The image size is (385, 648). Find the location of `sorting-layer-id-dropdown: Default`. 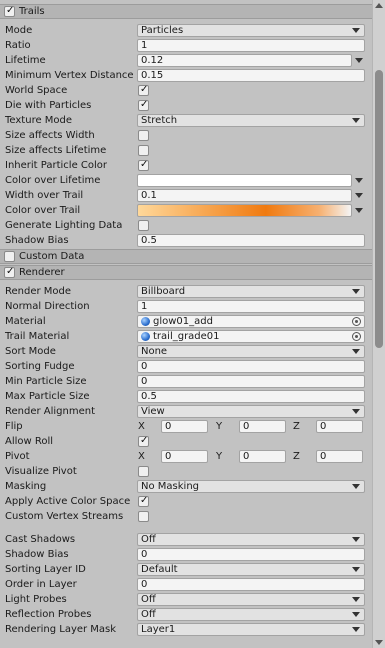

sorting-layer-id-dropdown: Default is located at coordinates (251, 569).